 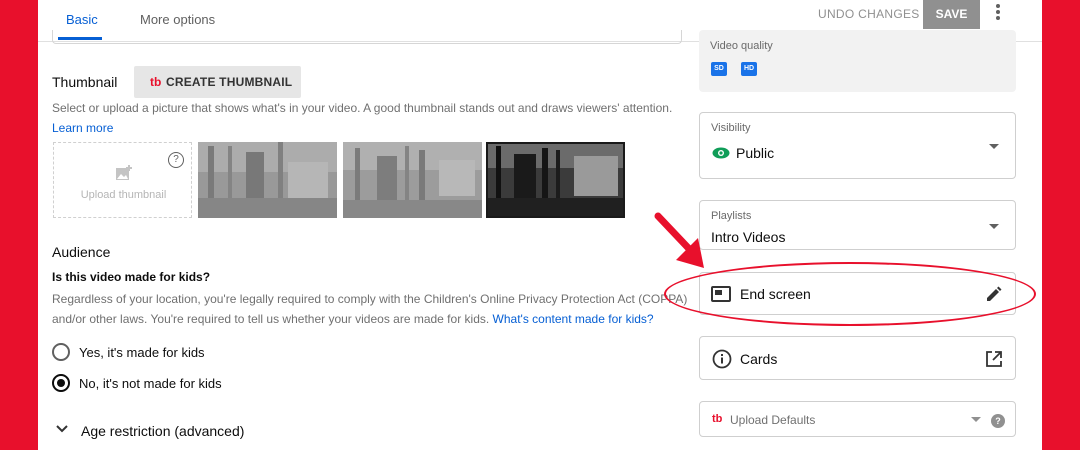 I want to click on upload-defaults-label: Upload Defaults, so click(x=773, y=420).